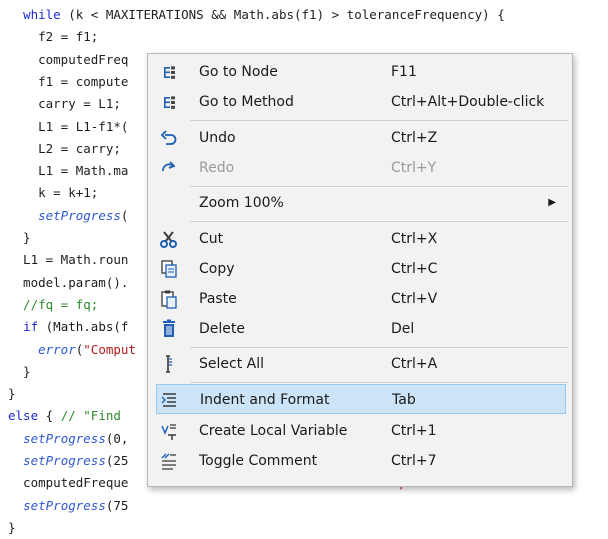 The height and width of the screenshot is (539, 608). What do you see at coordinates (211, 239) in the screenshot?
I see `menu-label: Cut` at bounding box center [211, 239].